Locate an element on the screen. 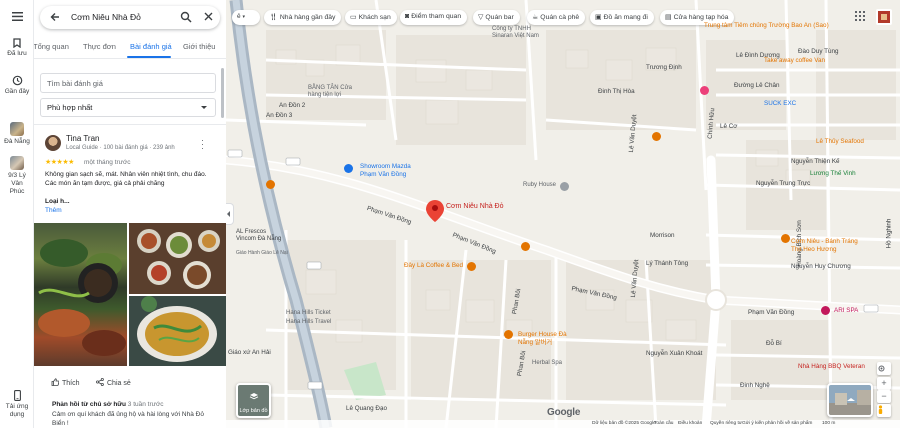 This screenshot has width=900, height=428. share-label: Chia sẻ is located at coordinates (119, 383).